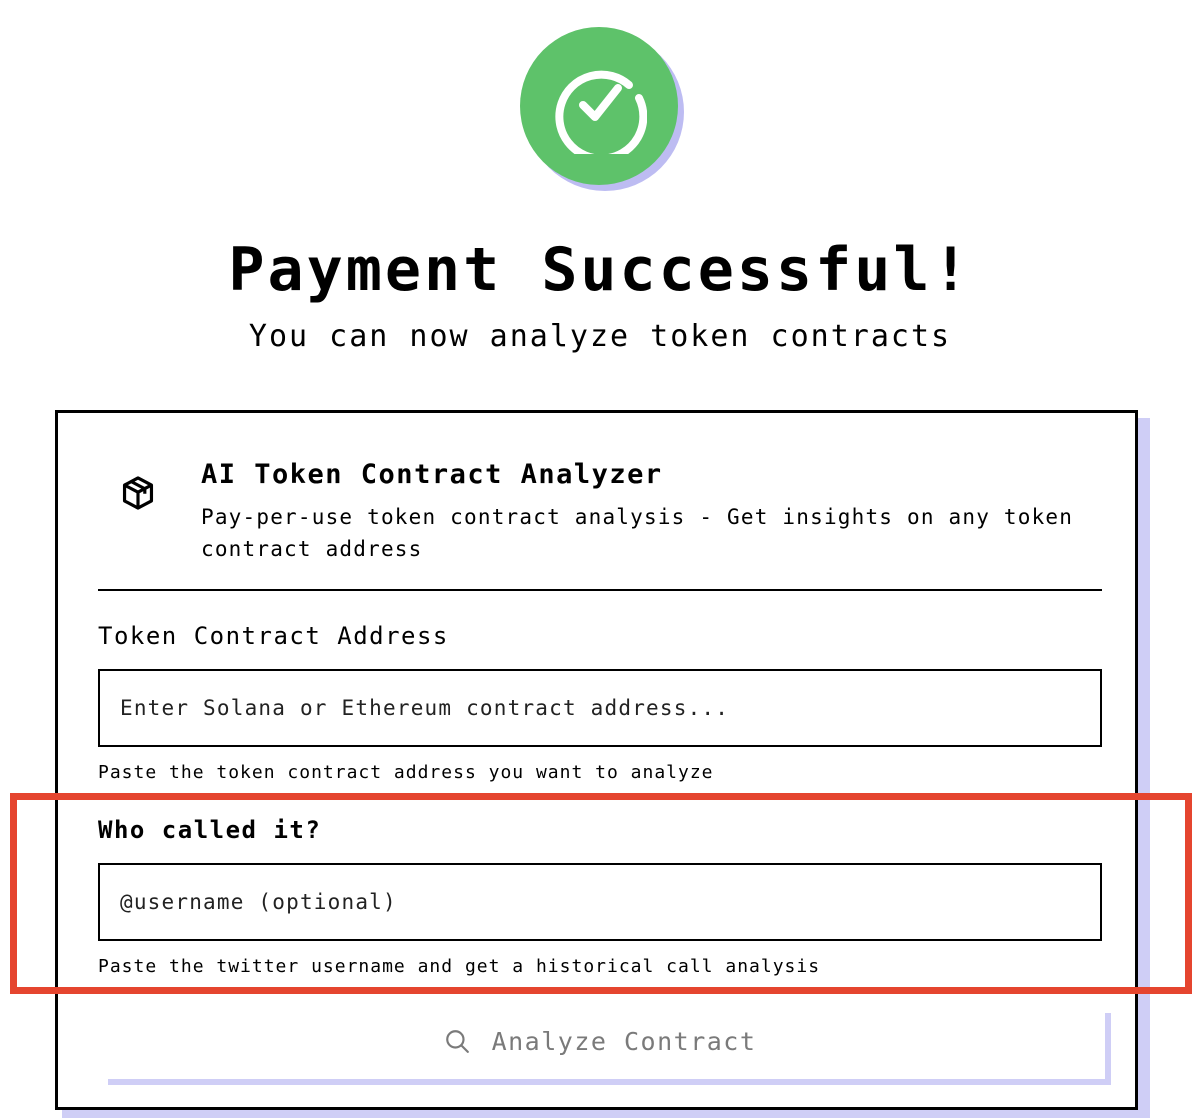 This screenshot has width=1200, height=1118. I want to click on twitter-username-input, so click(600, 902).